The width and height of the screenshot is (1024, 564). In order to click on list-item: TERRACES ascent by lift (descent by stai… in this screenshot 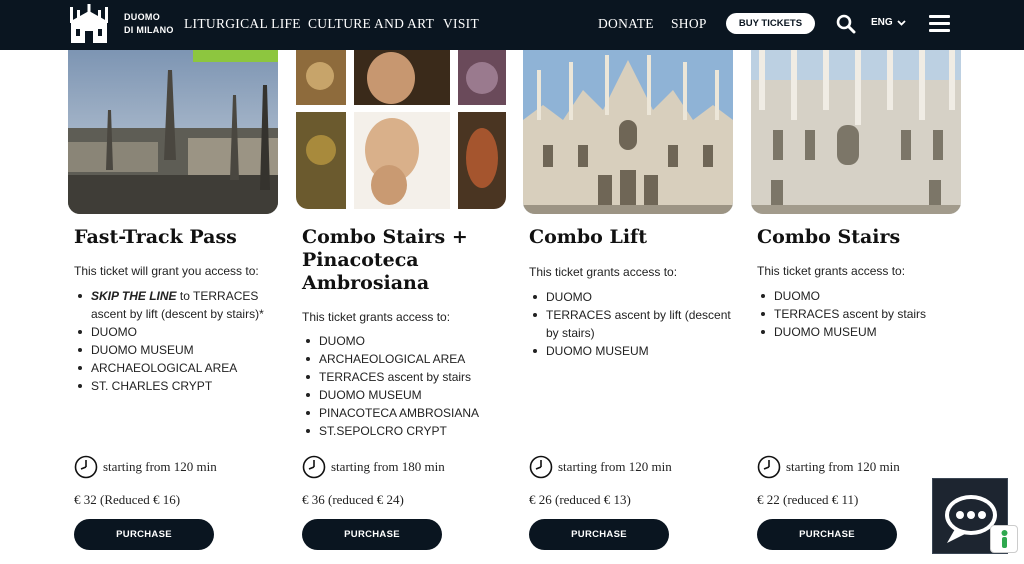, I will do `click(631, 324)`.